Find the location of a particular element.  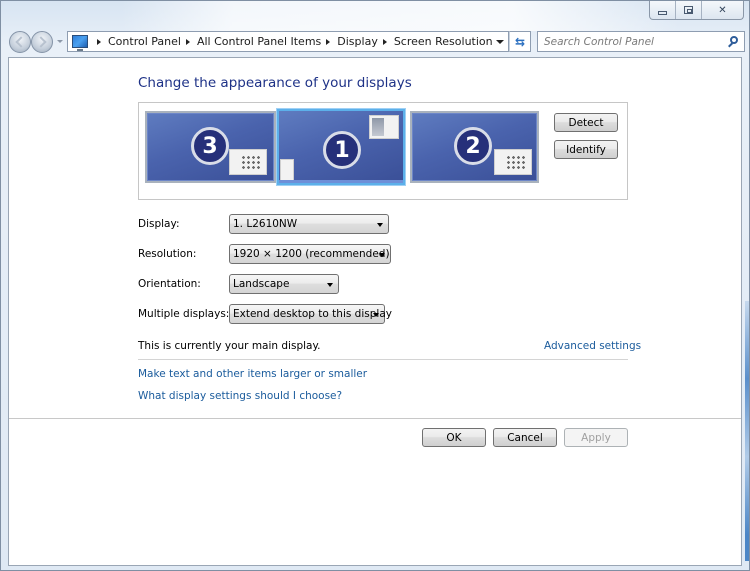

breadcrumb-all-items: All Control Panel Items is located at coordinates (259, 41).